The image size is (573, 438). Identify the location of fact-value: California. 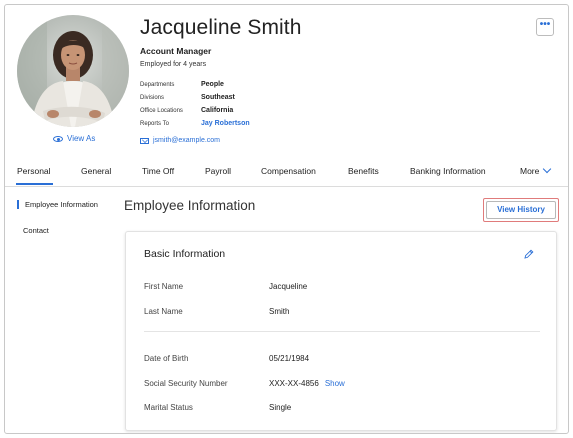
(217, 110).